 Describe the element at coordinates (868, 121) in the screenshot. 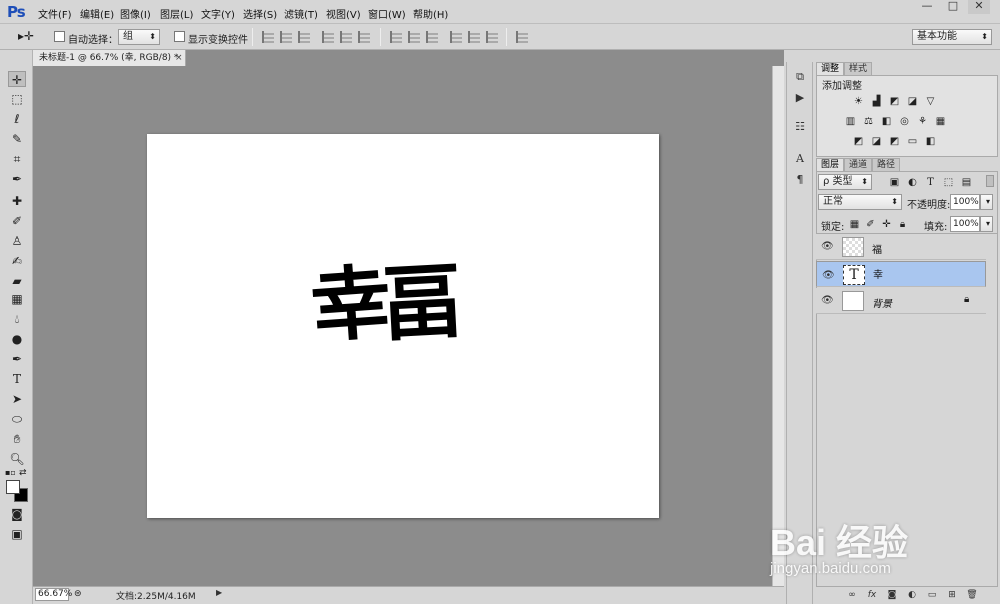

I see `color-balance-icon: ⚖` at that location.